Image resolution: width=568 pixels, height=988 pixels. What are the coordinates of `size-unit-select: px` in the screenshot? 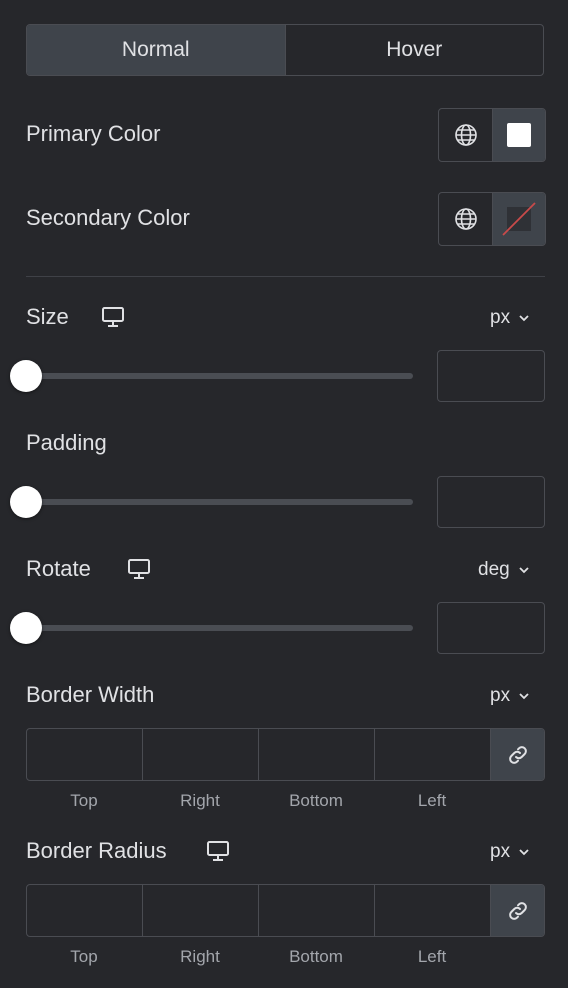 It's located at (510, 318).